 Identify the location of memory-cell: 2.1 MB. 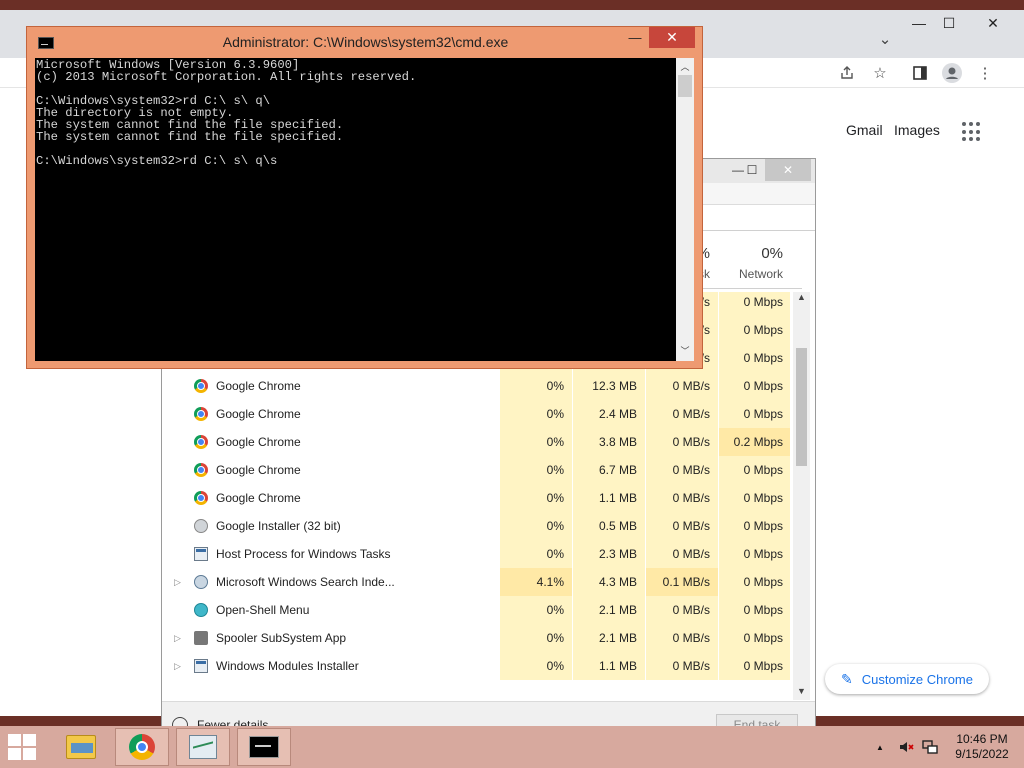
(608, 638).